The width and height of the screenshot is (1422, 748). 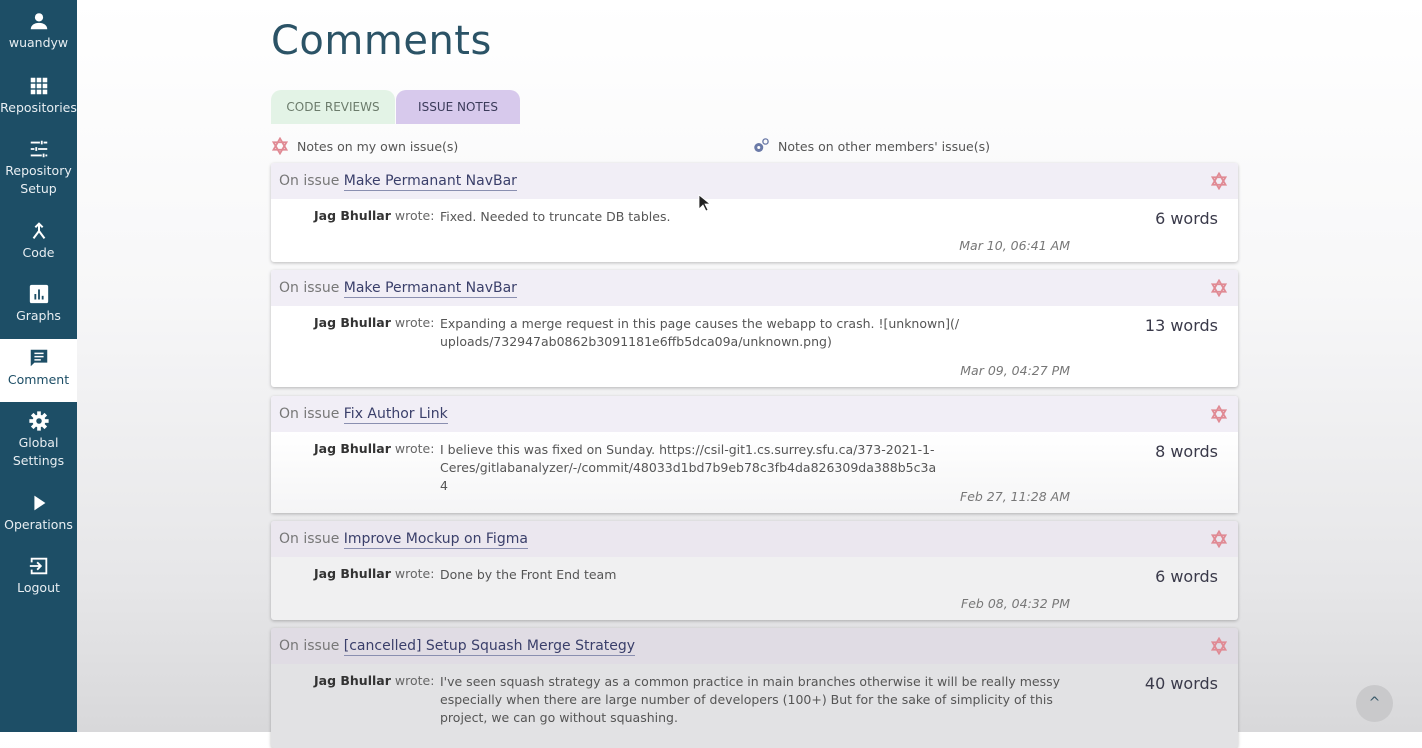 I want to click on sidebar-item-label: Comment, so click(x=38, y=379).